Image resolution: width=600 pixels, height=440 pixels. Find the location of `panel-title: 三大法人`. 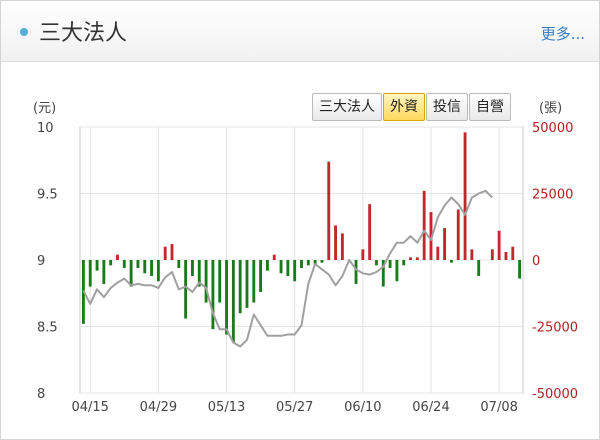

panel-title: 三大法人 is located at coordinates (83, 33).